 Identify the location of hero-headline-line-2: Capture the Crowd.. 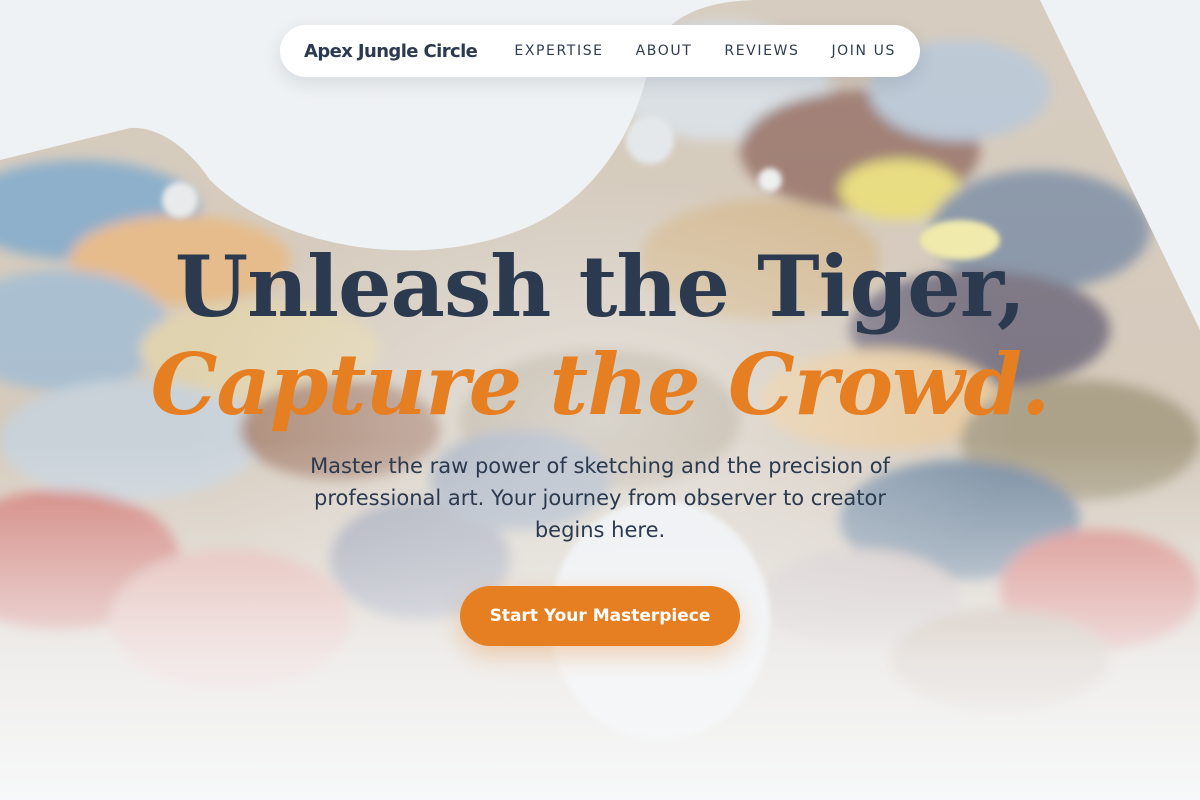
(600, 384).